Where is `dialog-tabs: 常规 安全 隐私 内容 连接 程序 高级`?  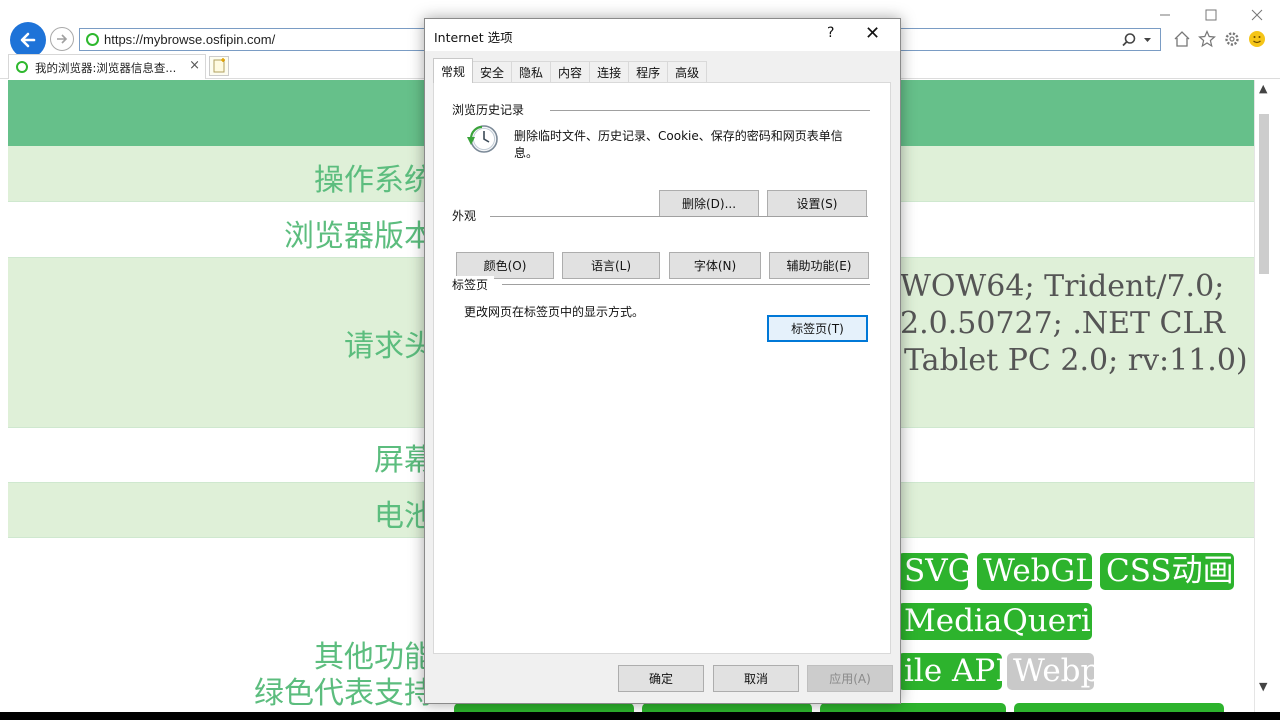 dialog-tabs: 常规 安全 隐私 内容 连接 程序 高级 is located at coordinates (570, 70).